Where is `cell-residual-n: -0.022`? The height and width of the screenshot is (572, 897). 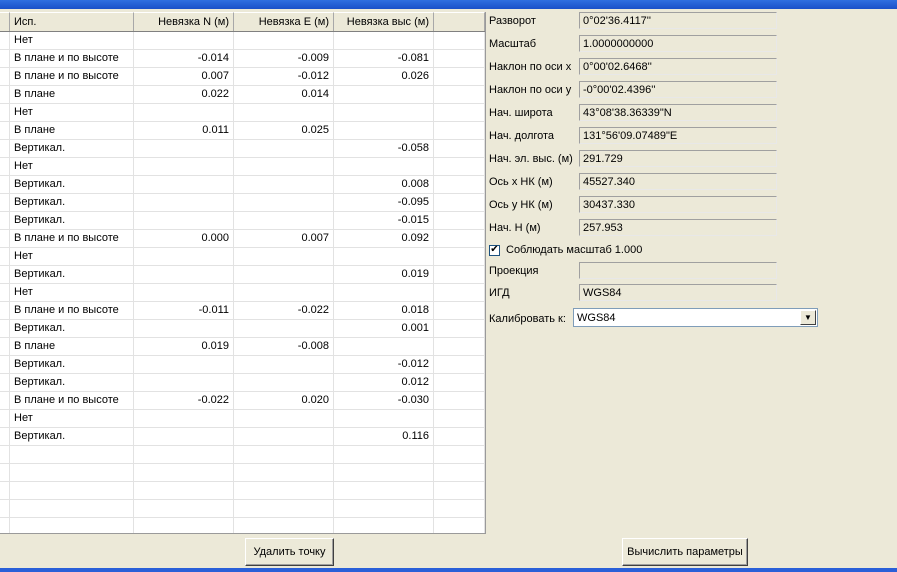 cell-residual-n: -0.022 is located at coordinates (184, 400).